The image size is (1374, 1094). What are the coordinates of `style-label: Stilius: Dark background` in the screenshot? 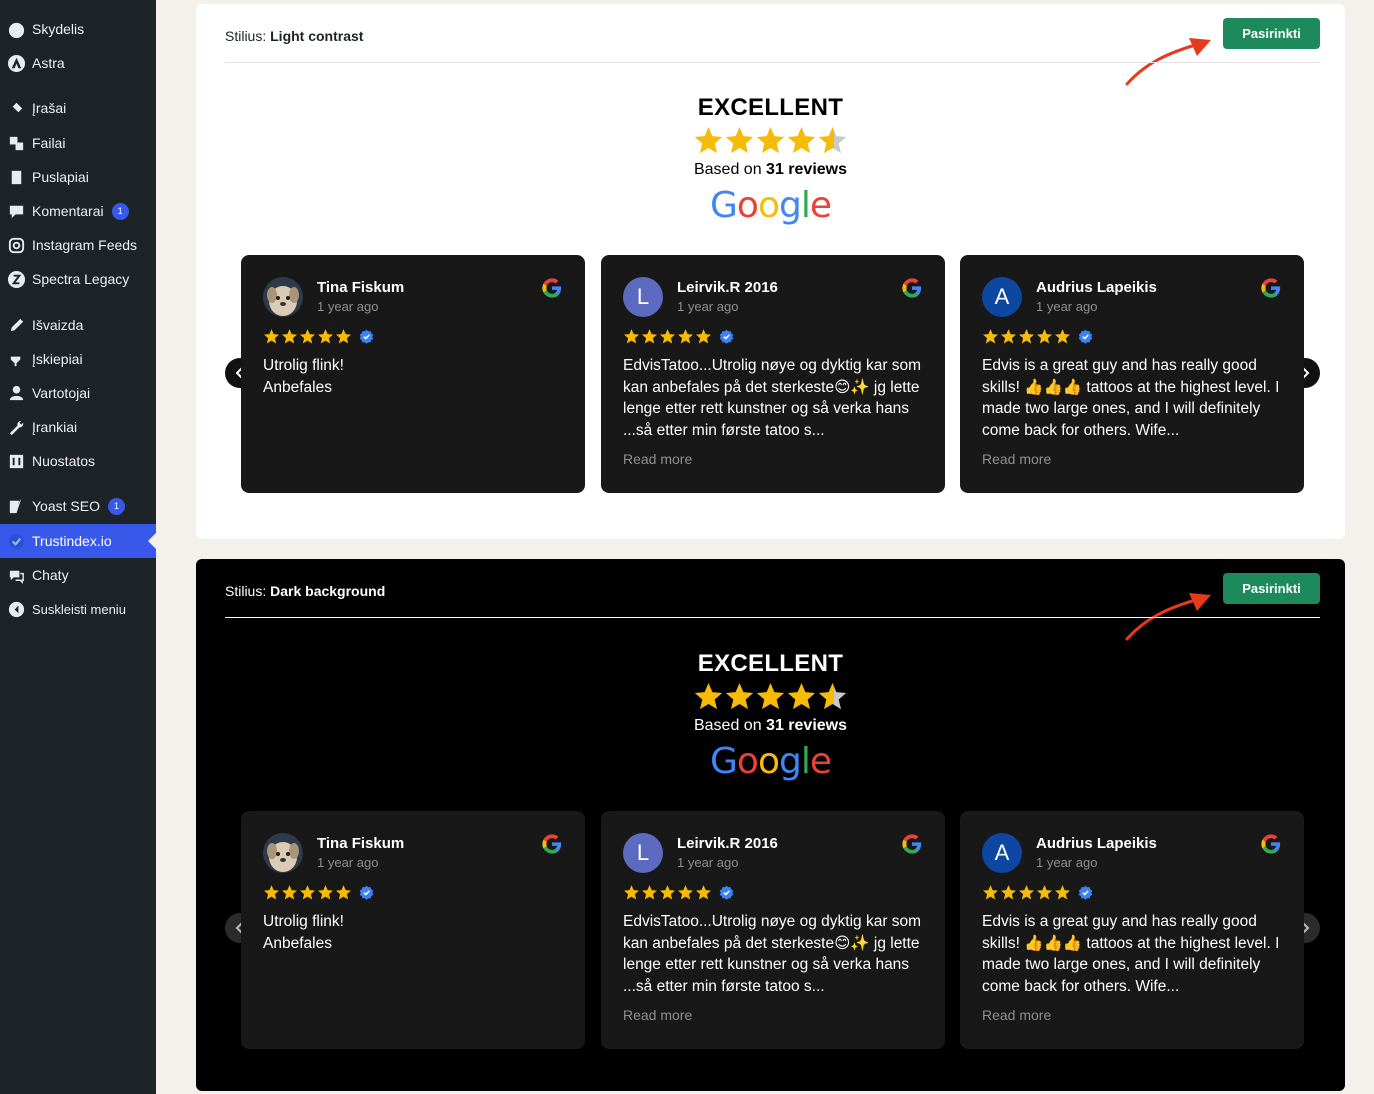 It's located at (305, 591).